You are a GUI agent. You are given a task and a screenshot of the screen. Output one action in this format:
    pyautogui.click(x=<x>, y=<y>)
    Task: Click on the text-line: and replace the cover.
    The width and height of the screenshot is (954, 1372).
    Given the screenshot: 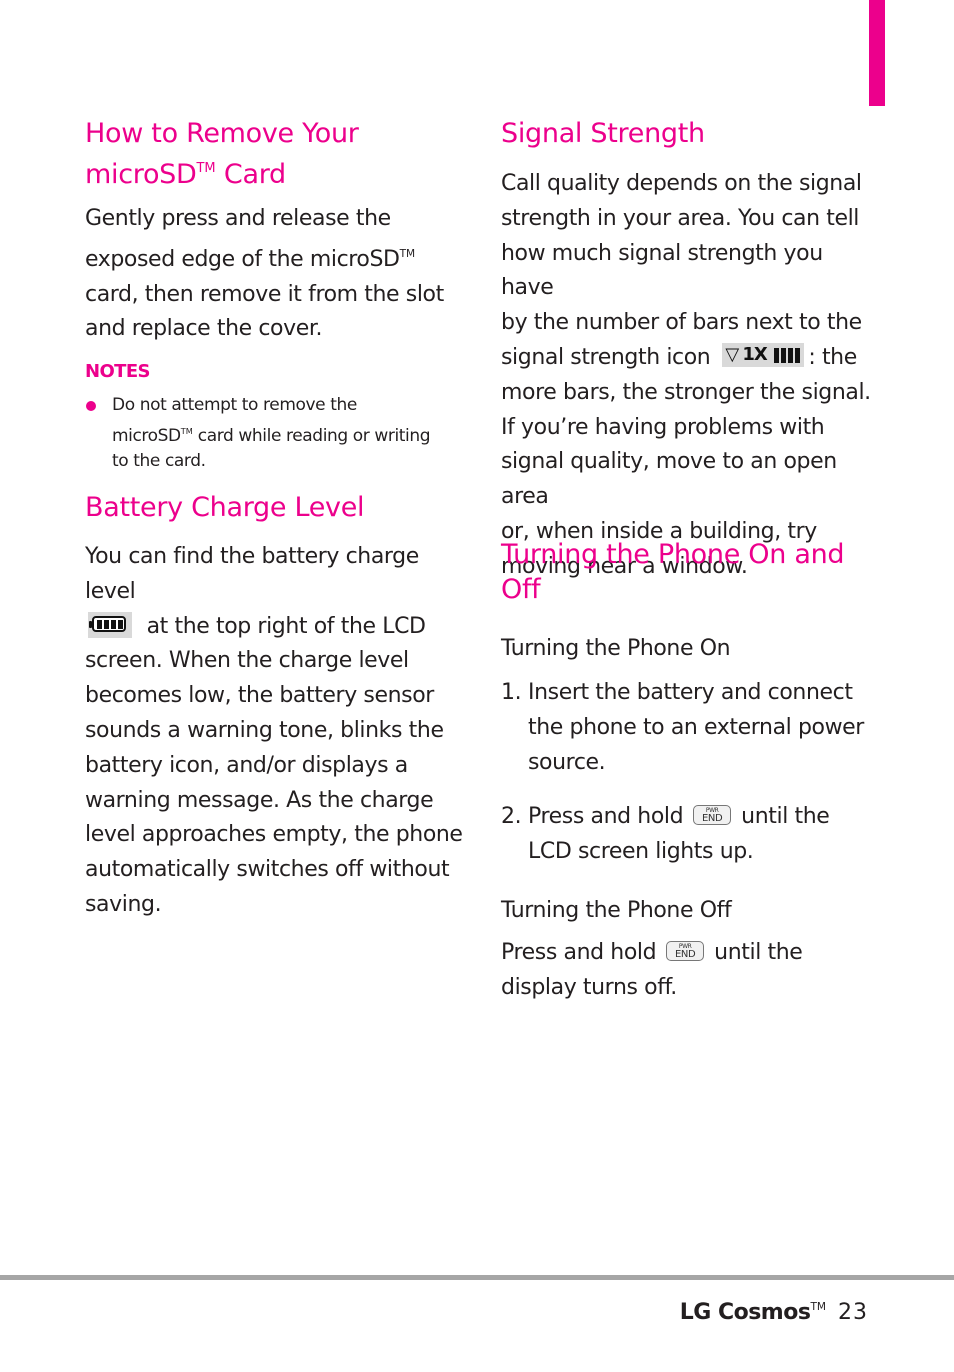 What is the action you would take?
    pyautogui.click(x=204, y=329)
    